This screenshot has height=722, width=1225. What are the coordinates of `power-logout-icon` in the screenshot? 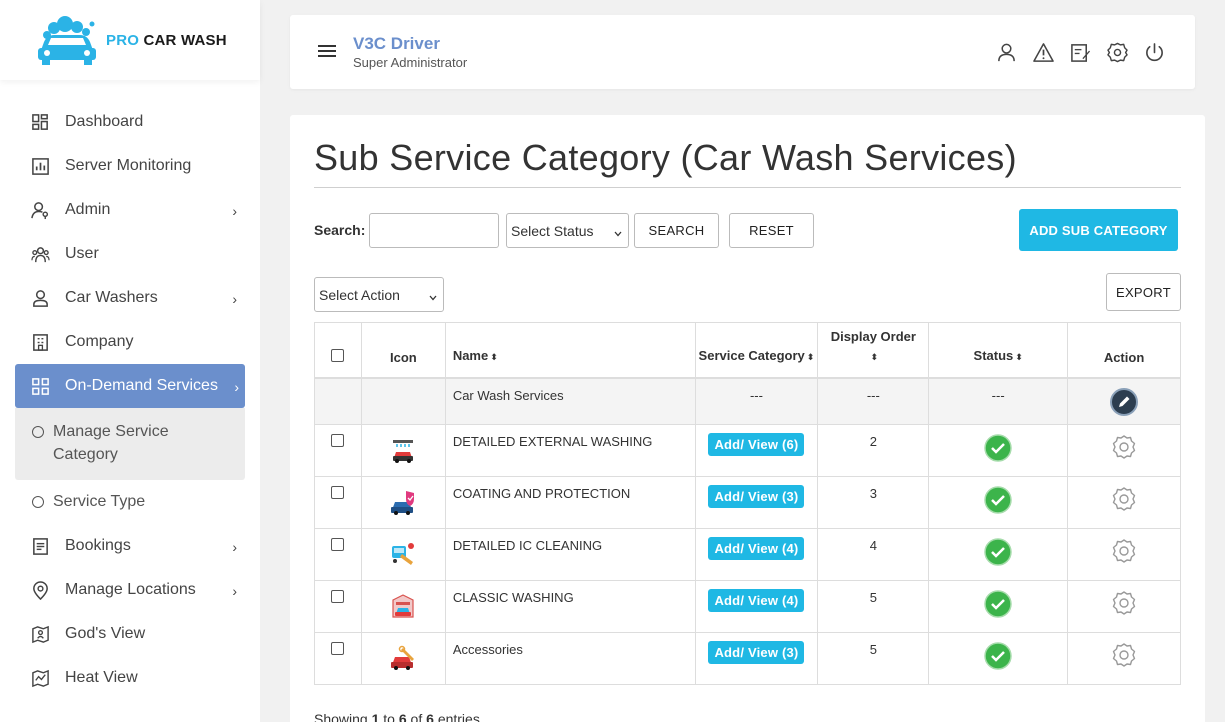 It's located at (1154, 52).